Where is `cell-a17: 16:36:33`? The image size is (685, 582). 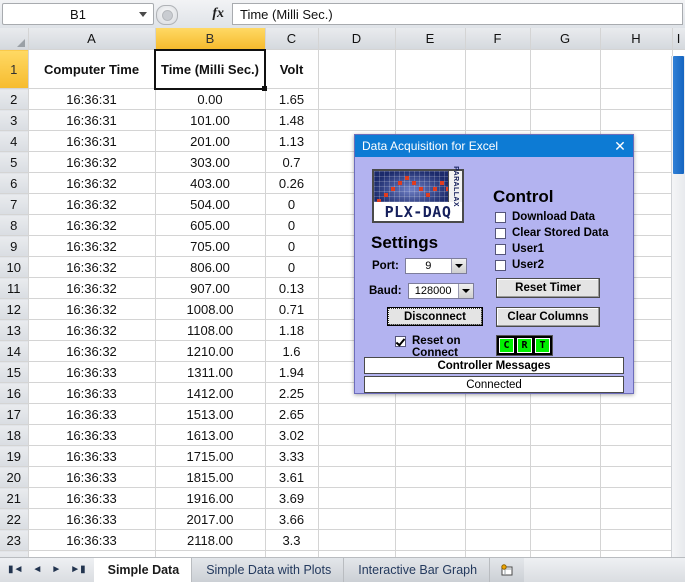
cell-a17: 16:36:33 is located at coordinates (92, 414).